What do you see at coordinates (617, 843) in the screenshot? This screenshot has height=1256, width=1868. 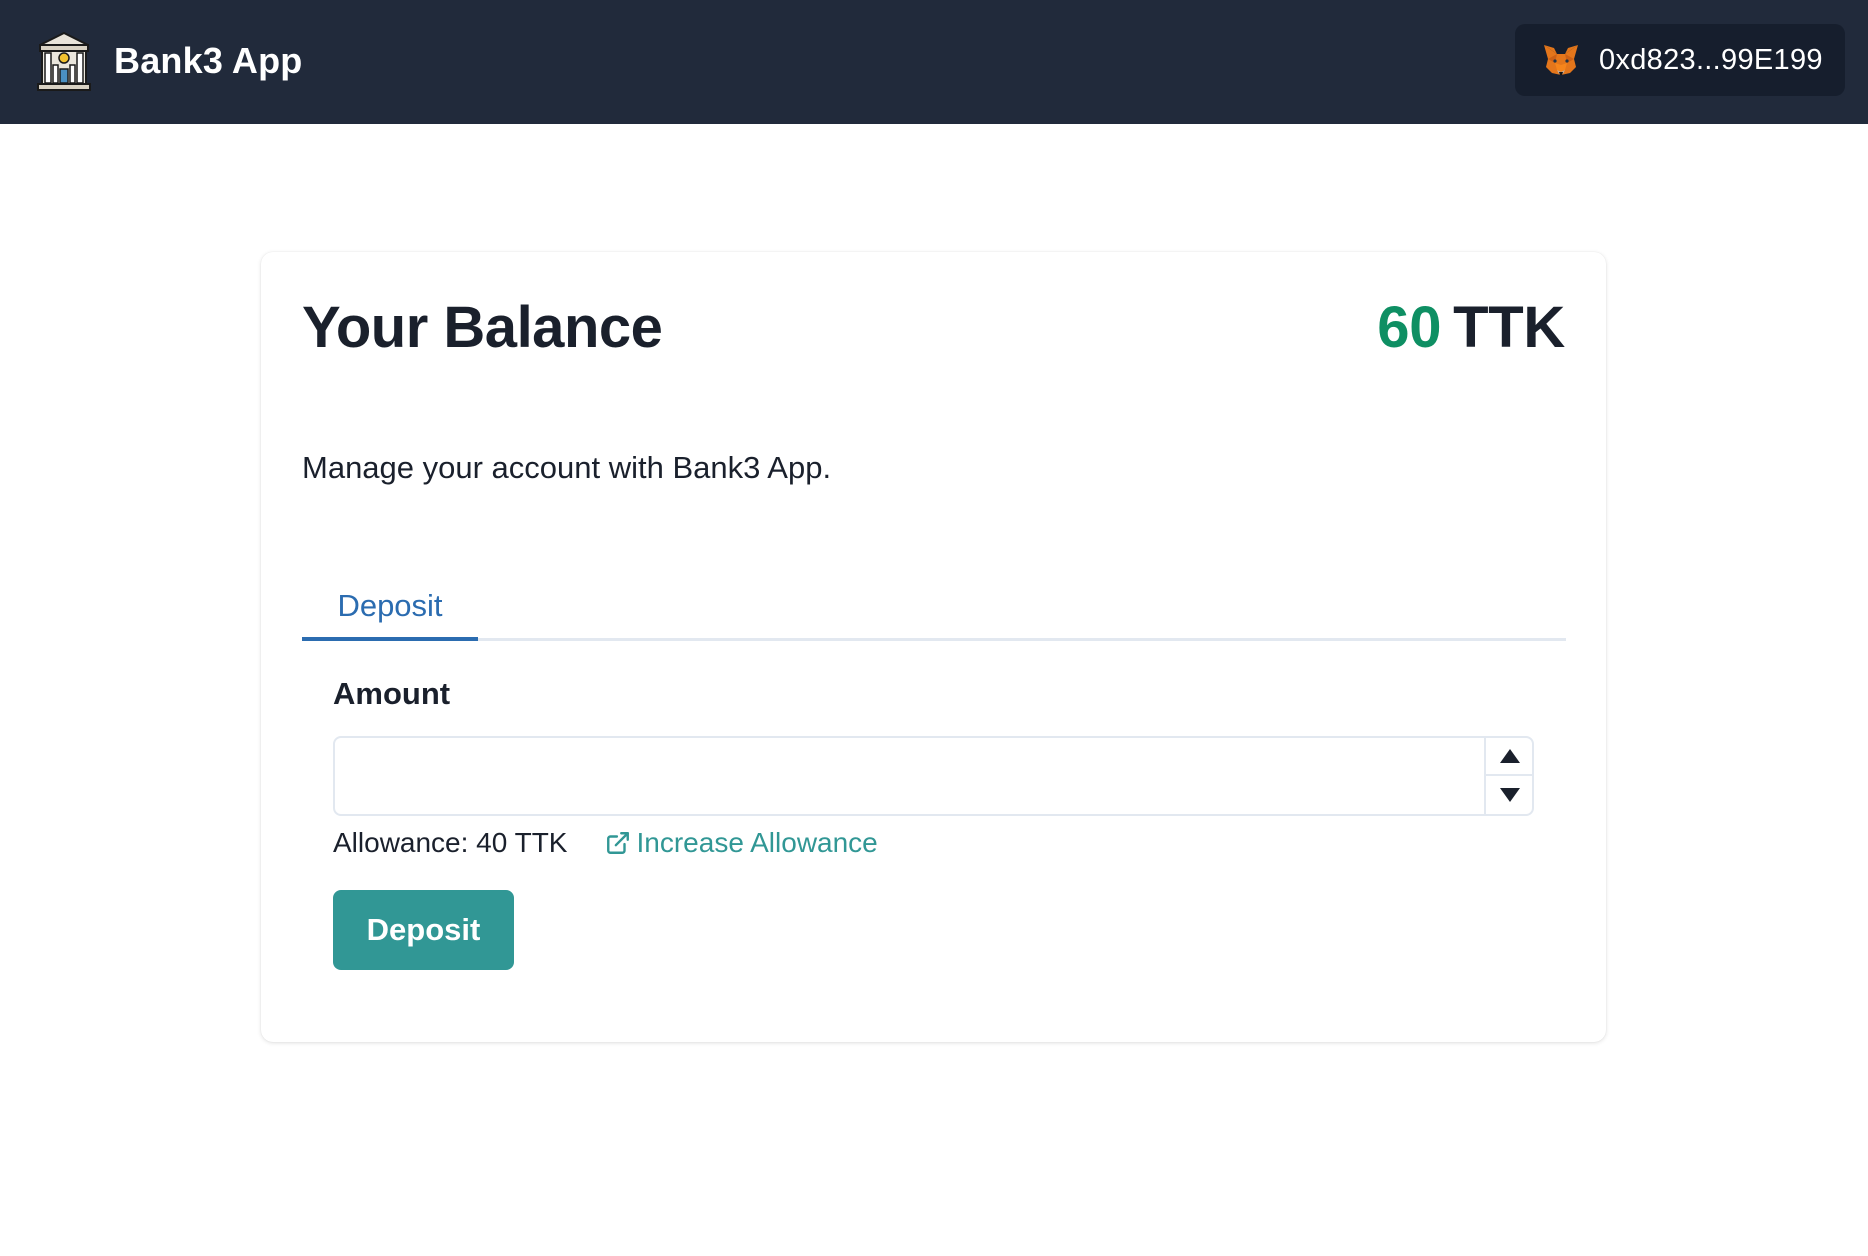 I see `external-link-icon` at bounding box center [617, 843].